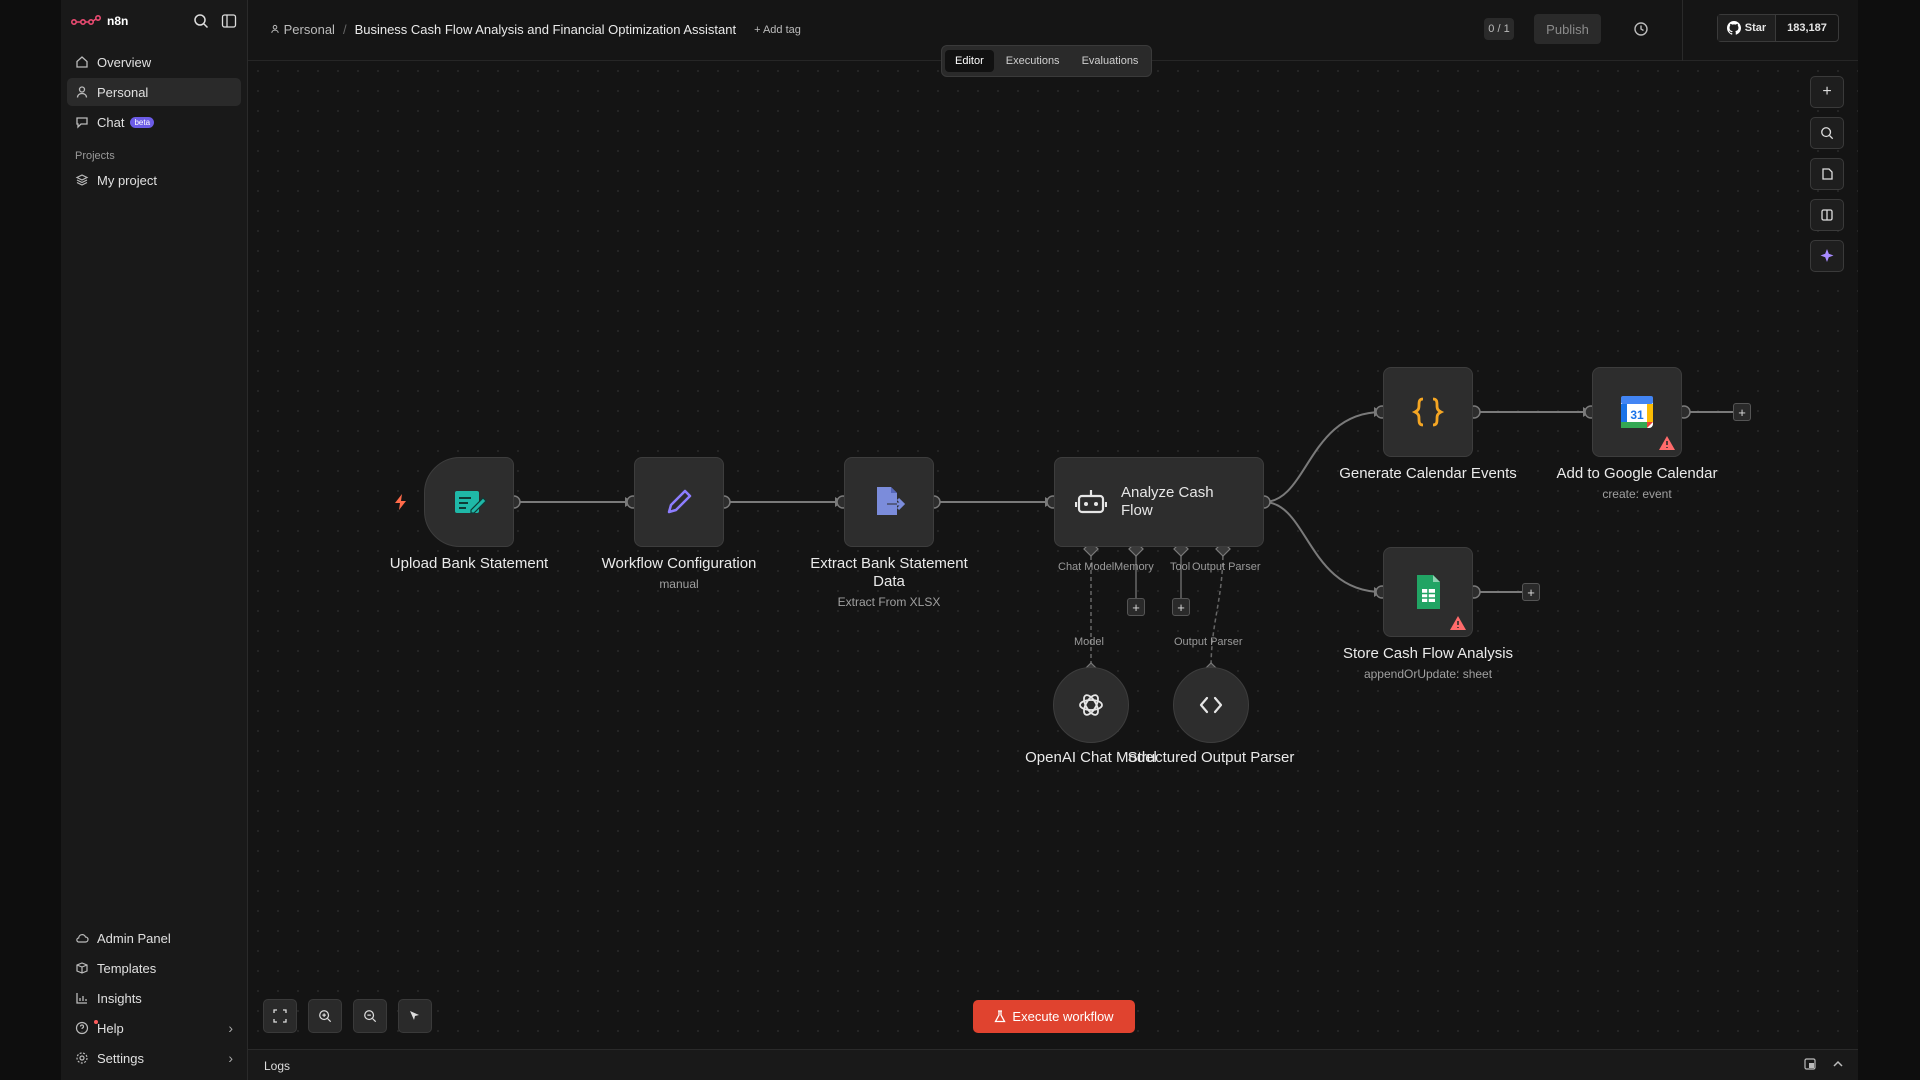 The image size is (1920, 1080). Describe the element at coordinates (1428, 653) in the screenshot. I see `node-title: Store Cash Flow Analysis` at that location.